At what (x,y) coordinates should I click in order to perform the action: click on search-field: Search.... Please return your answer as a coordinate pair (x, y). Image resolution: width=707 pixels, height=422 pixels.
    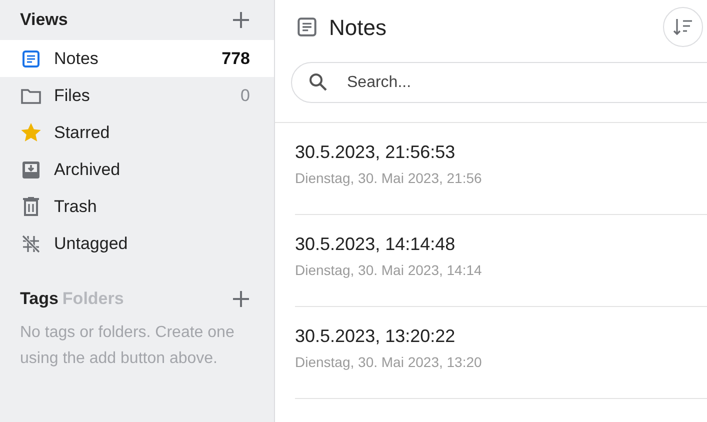
    Looking at the image, I should click on (499, 82).